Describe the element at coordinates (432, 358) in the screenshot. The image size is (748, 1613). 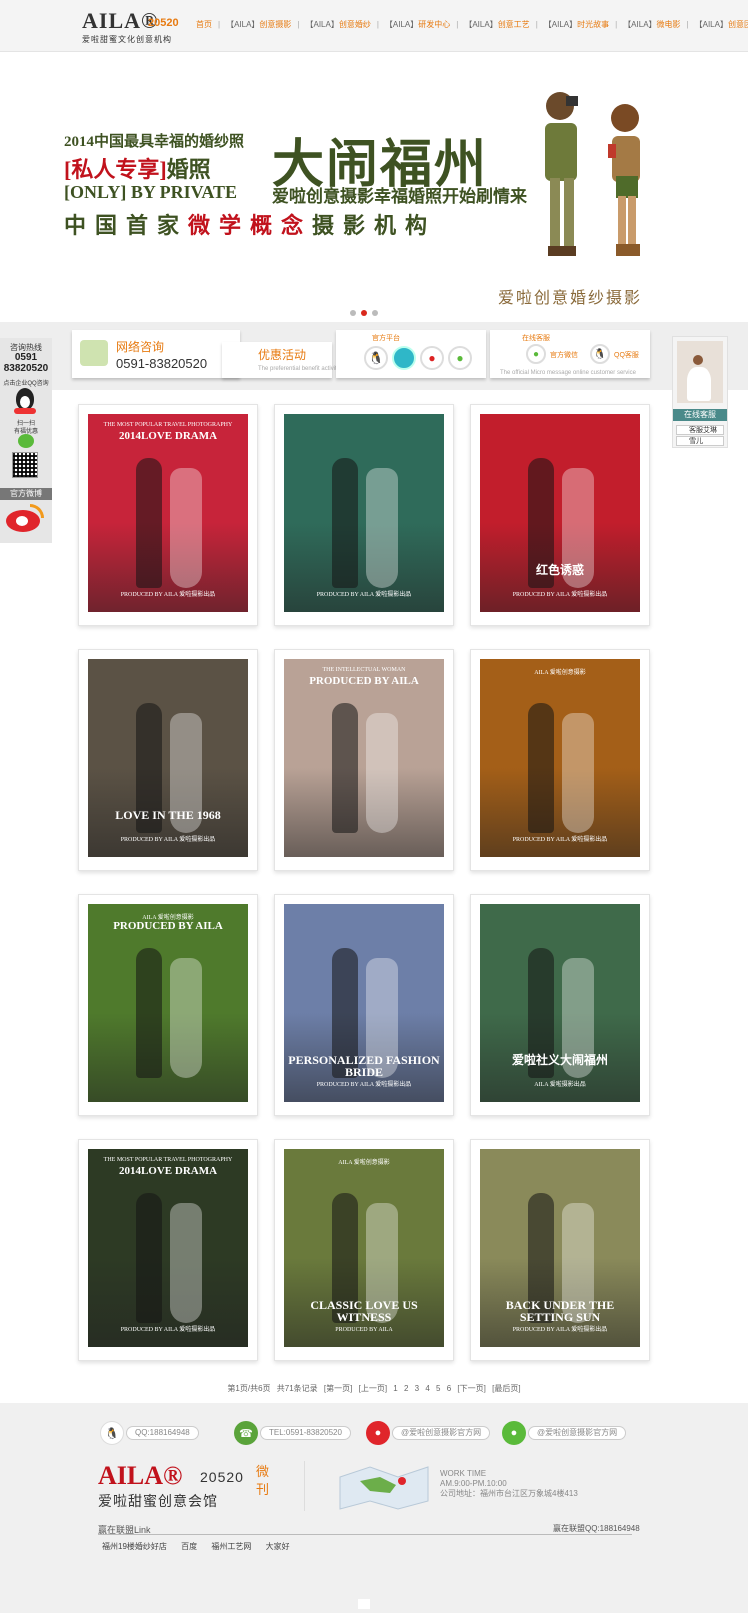
I see `weibo-icon: ●` at that location.